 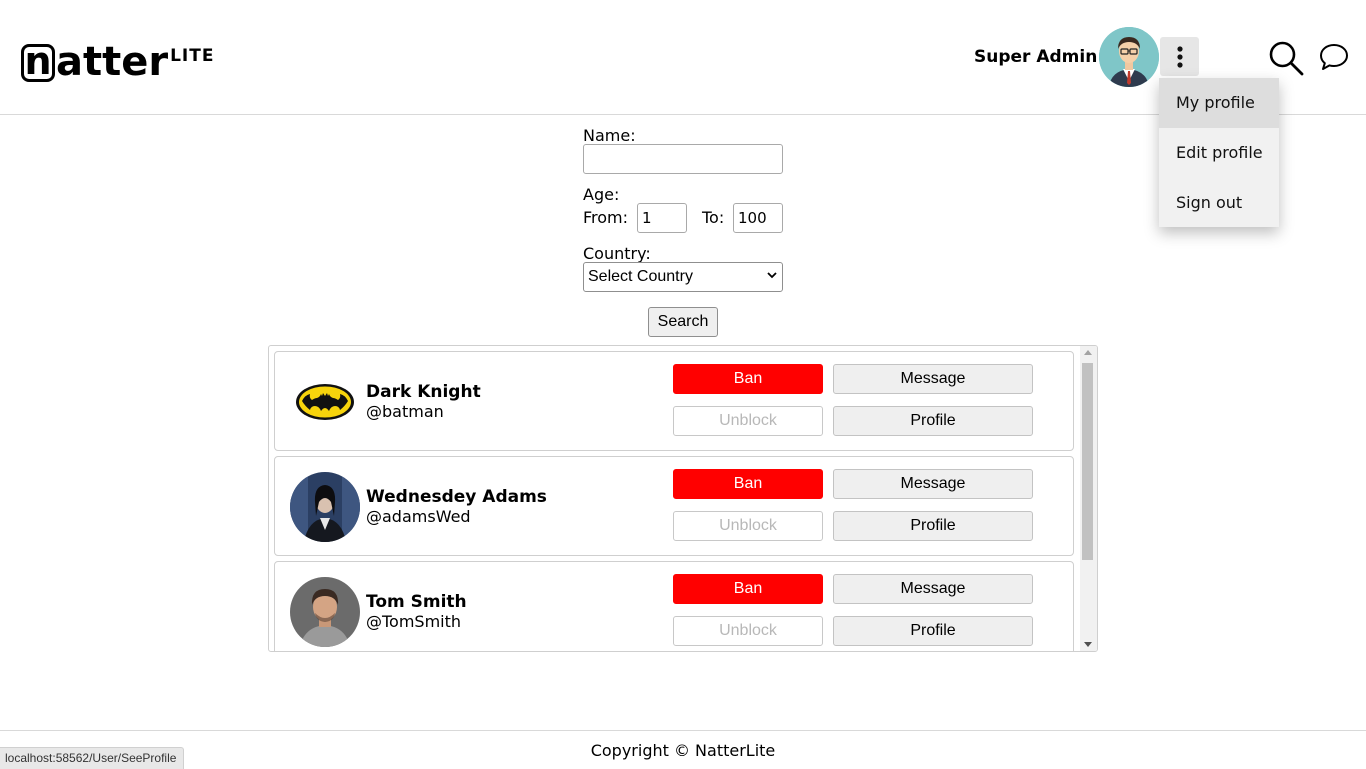 I want to click on copyright-text: Copyright © NatterLite, so click(x=683, y=750).